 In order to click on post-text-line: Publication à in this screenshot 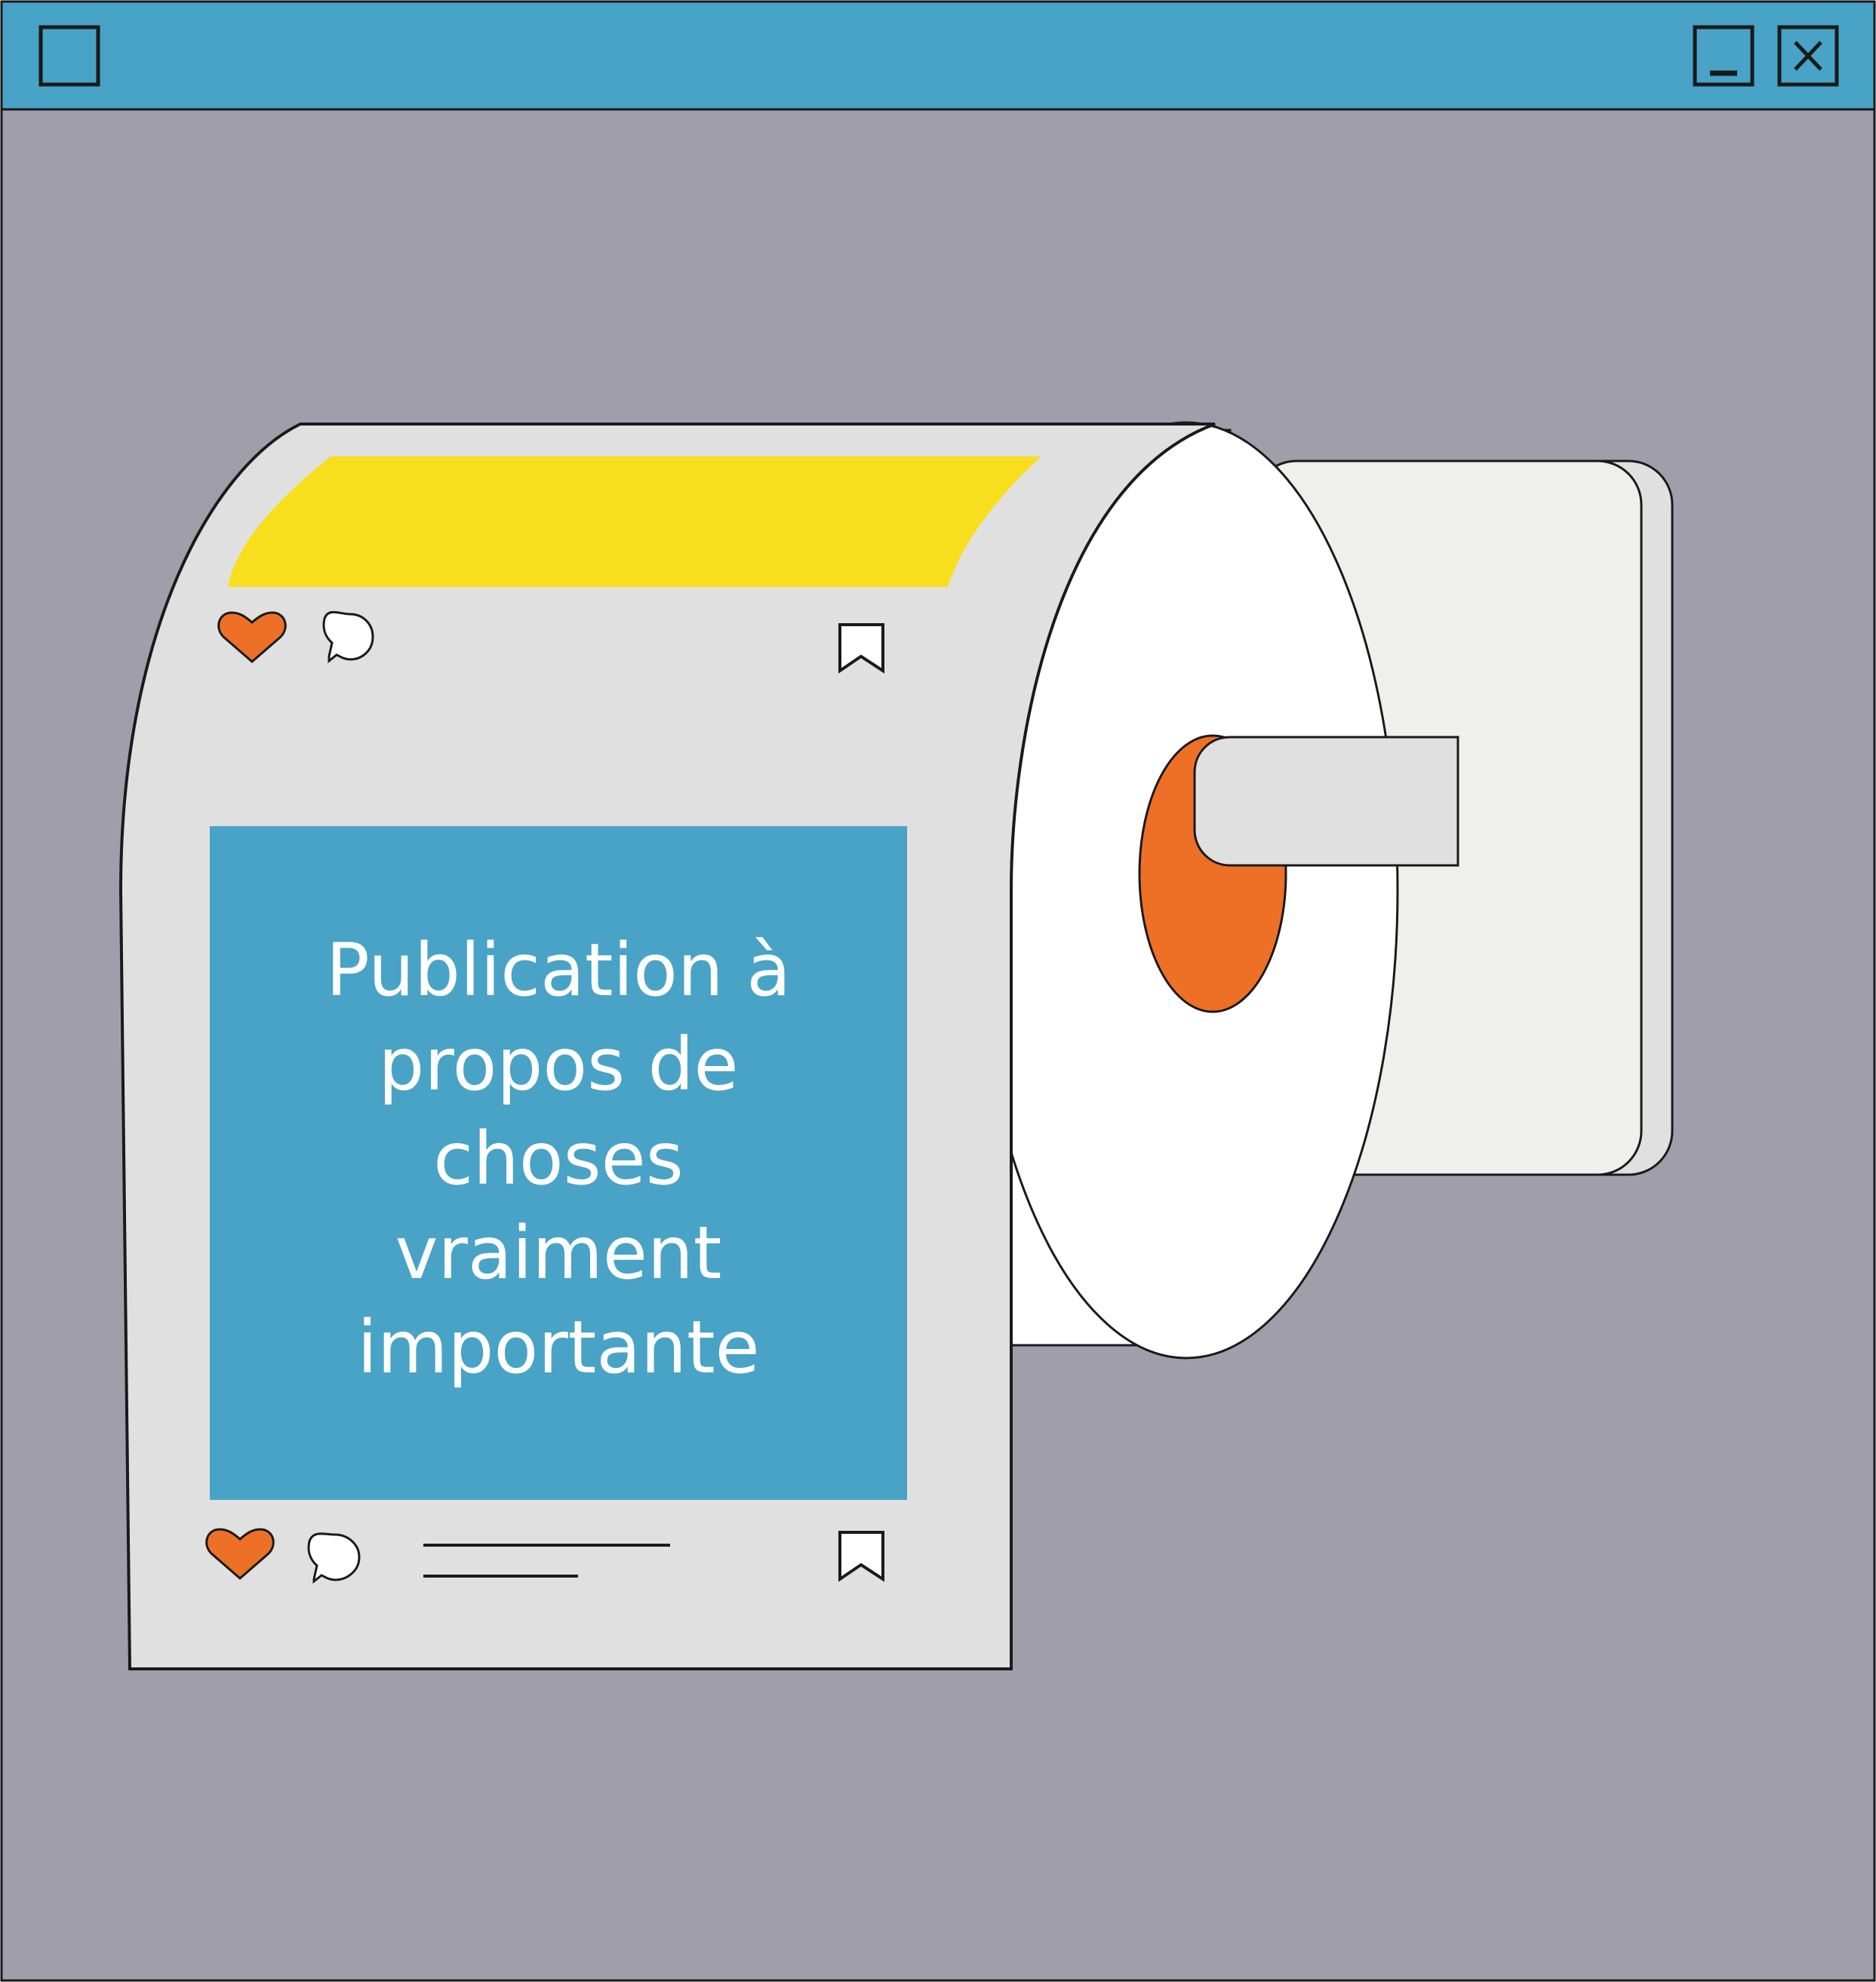, I will do `click(558, 970)`.